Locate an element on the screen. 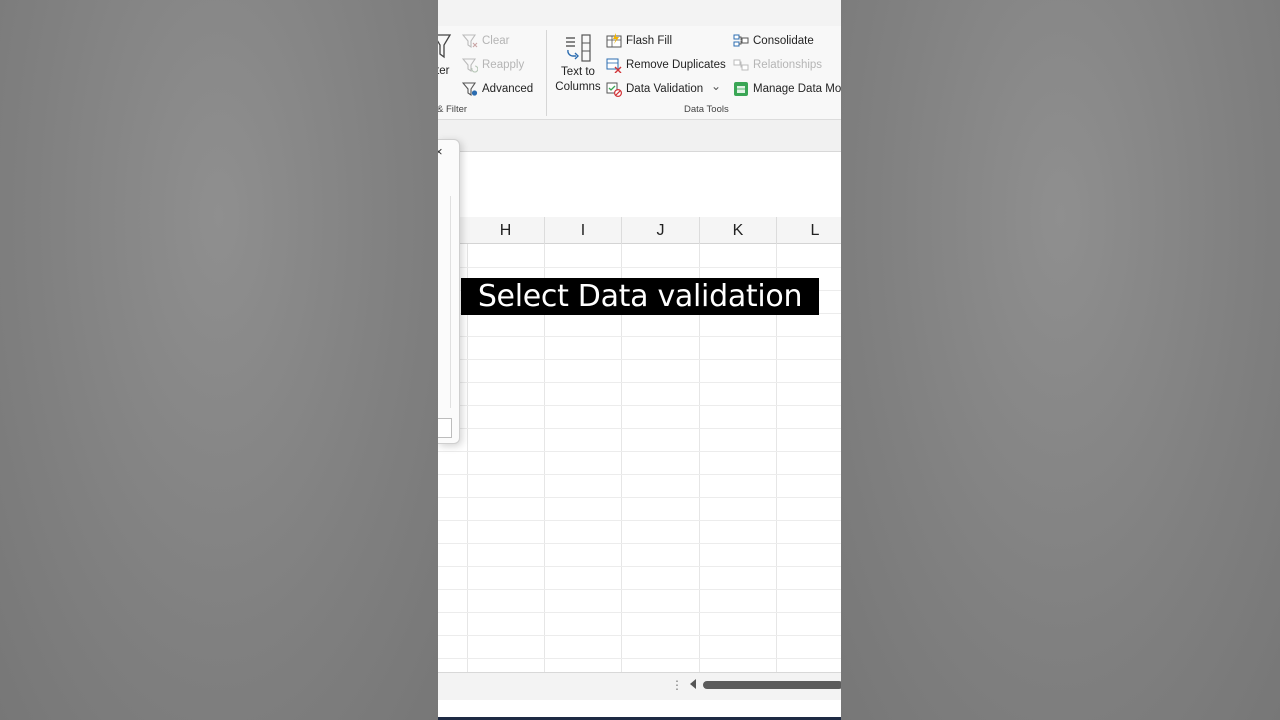  column-header-I: I is located at coordinates (583, 230).